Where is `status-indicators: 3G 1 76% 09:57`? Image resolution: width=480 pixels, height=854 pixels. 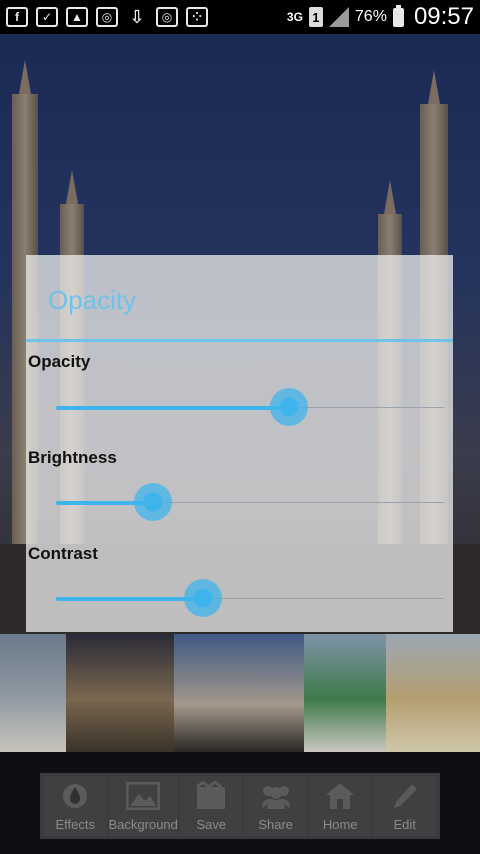
status-indicators: 3G 1 76% 09:57 is located at coordinates (380, 17).